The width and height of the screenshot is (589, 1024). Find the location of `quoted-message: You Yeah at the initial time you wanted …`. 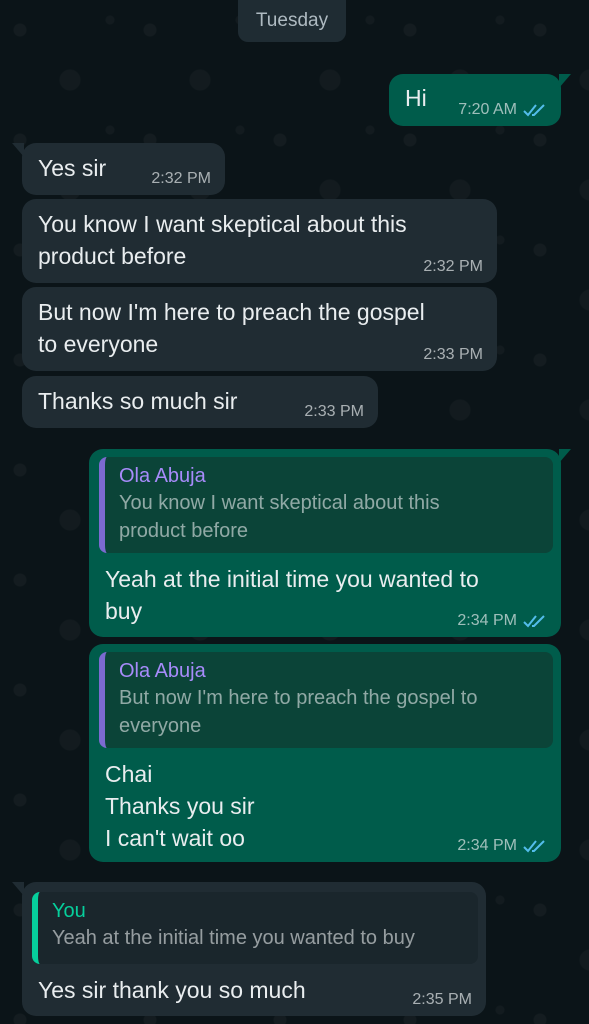

quoted-message: You Yeah at the initial time you wanted … is located at coordinates (255, 928).